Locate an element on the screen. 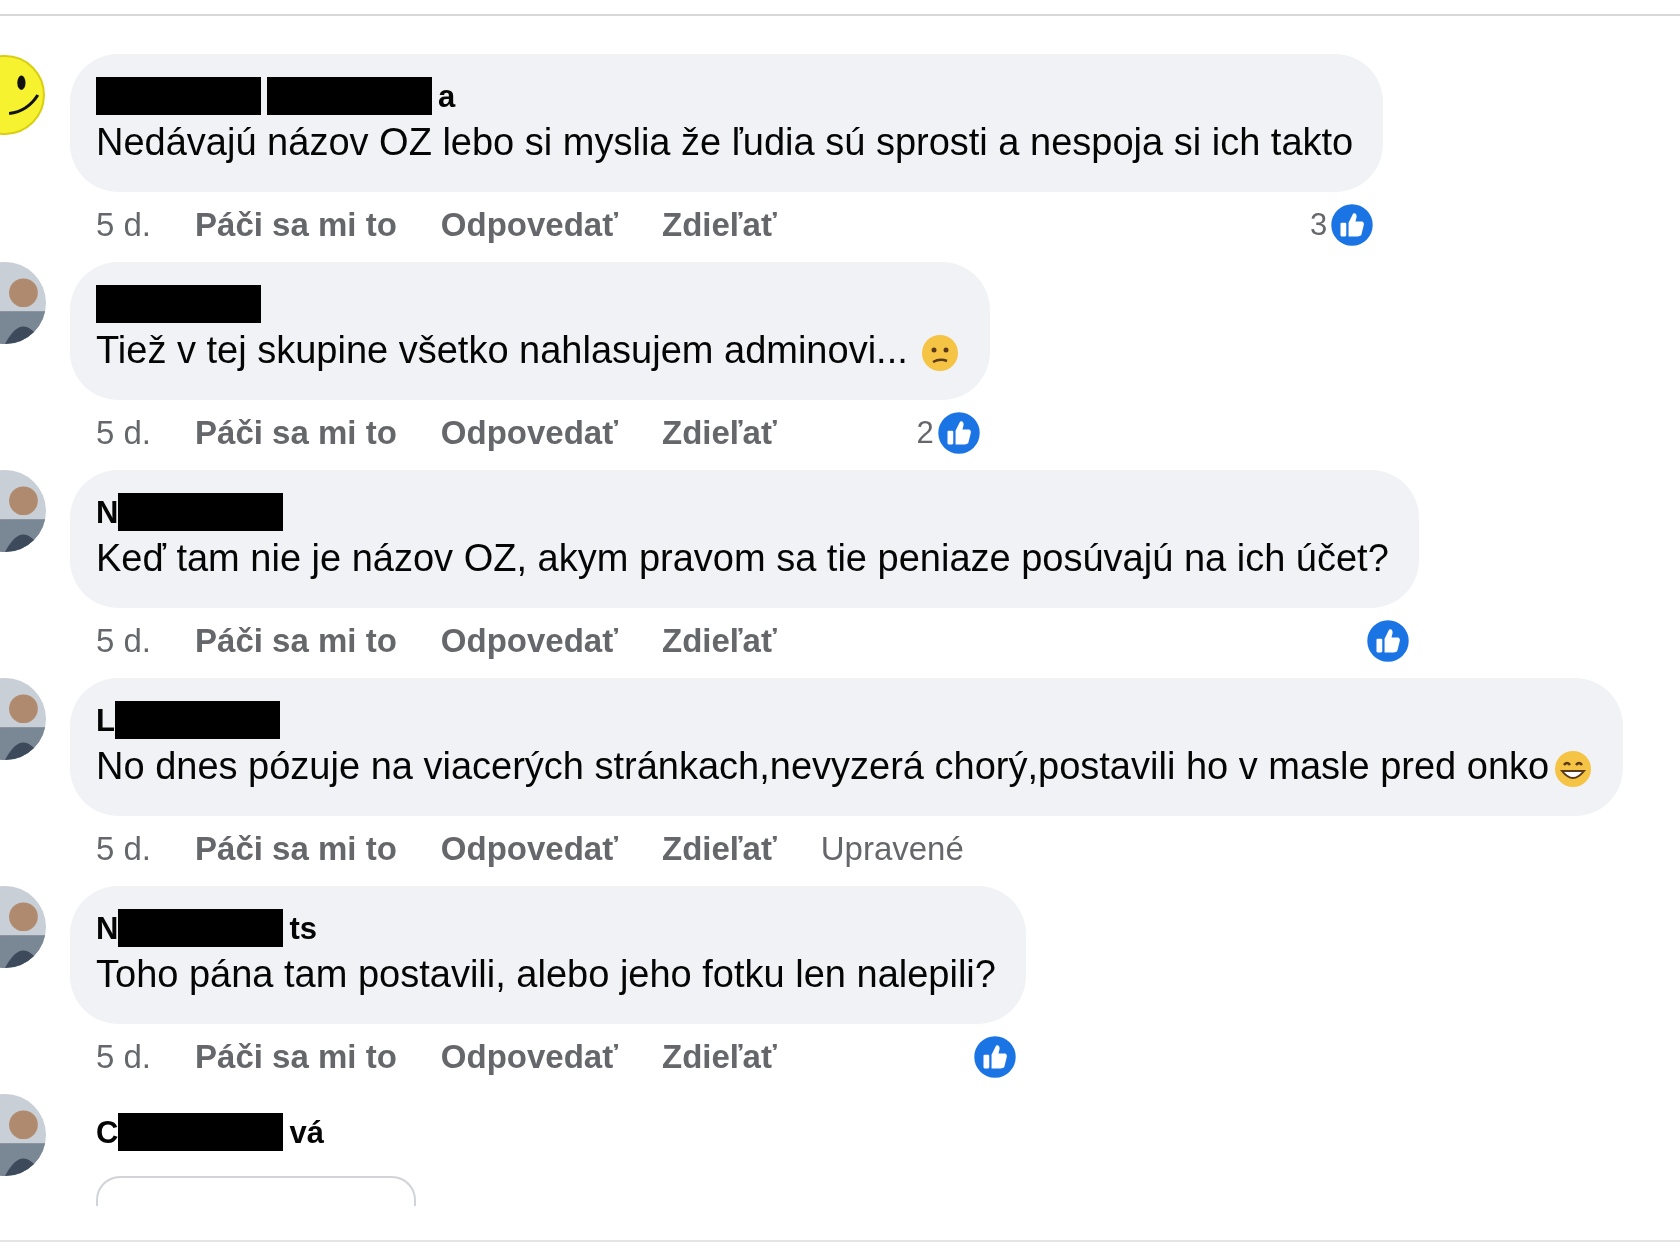  edited-label: Upravené is located at coordinates (892, 849).